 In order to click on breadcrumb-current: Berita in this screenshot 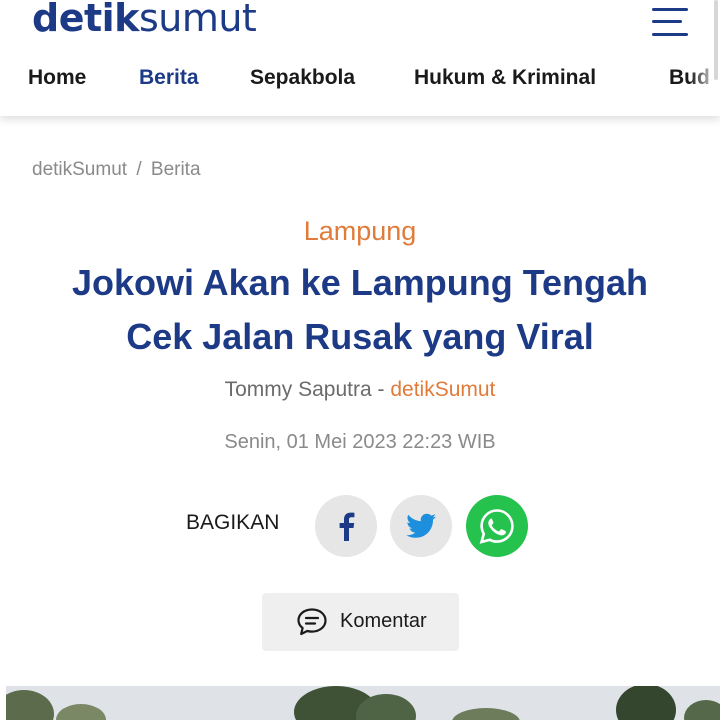, I will do `click(176, 169)`.